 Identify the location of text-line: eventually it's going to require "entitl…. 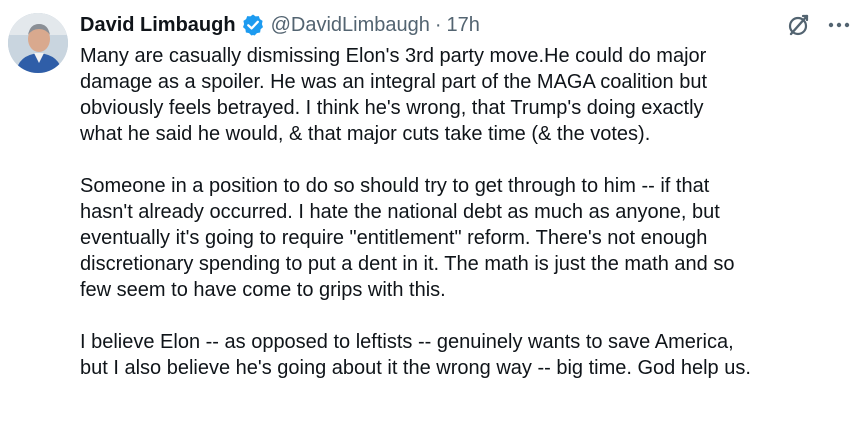
(394, 238).